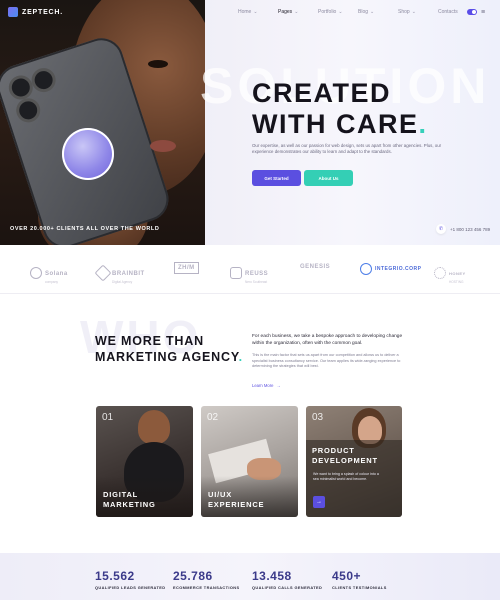  Describe the element at coordinates (129, 504) in the screenshot. I see `card-title-line: MARKETING` at that location.